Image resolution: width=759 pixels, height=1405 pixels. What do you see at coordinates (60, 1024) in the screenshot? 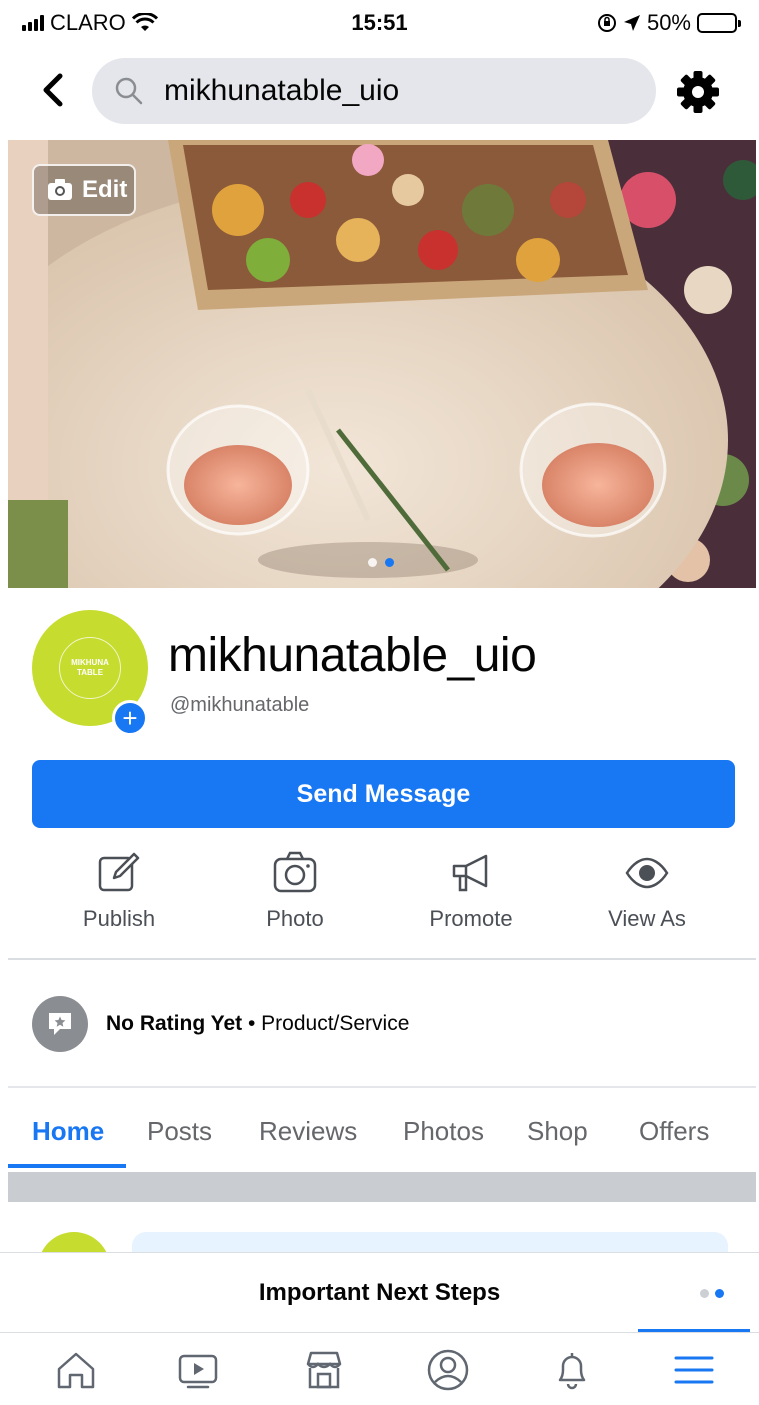
I see `rating-star-icon` at bounding box center [60, 1024].